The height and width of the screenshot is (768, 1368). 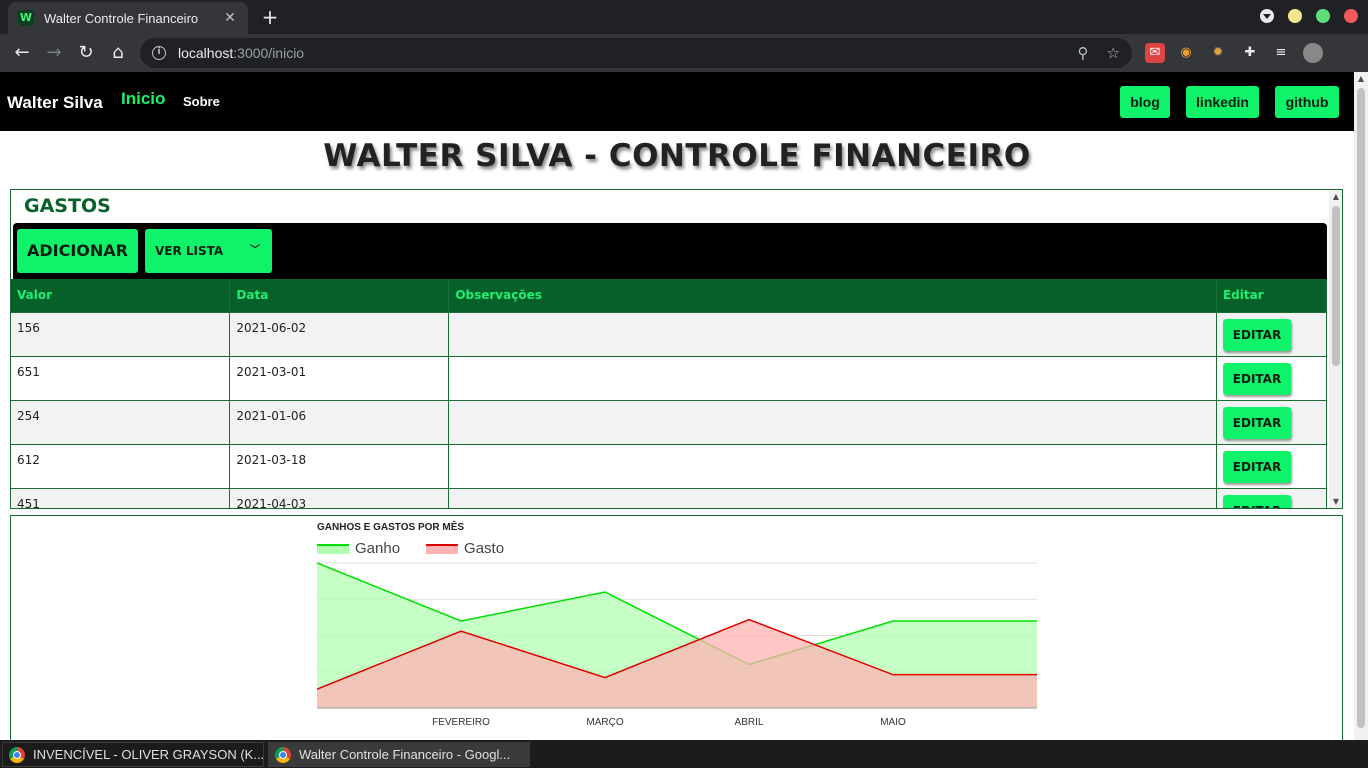 I want to click on window-controls, so click(x=1309, y=16).